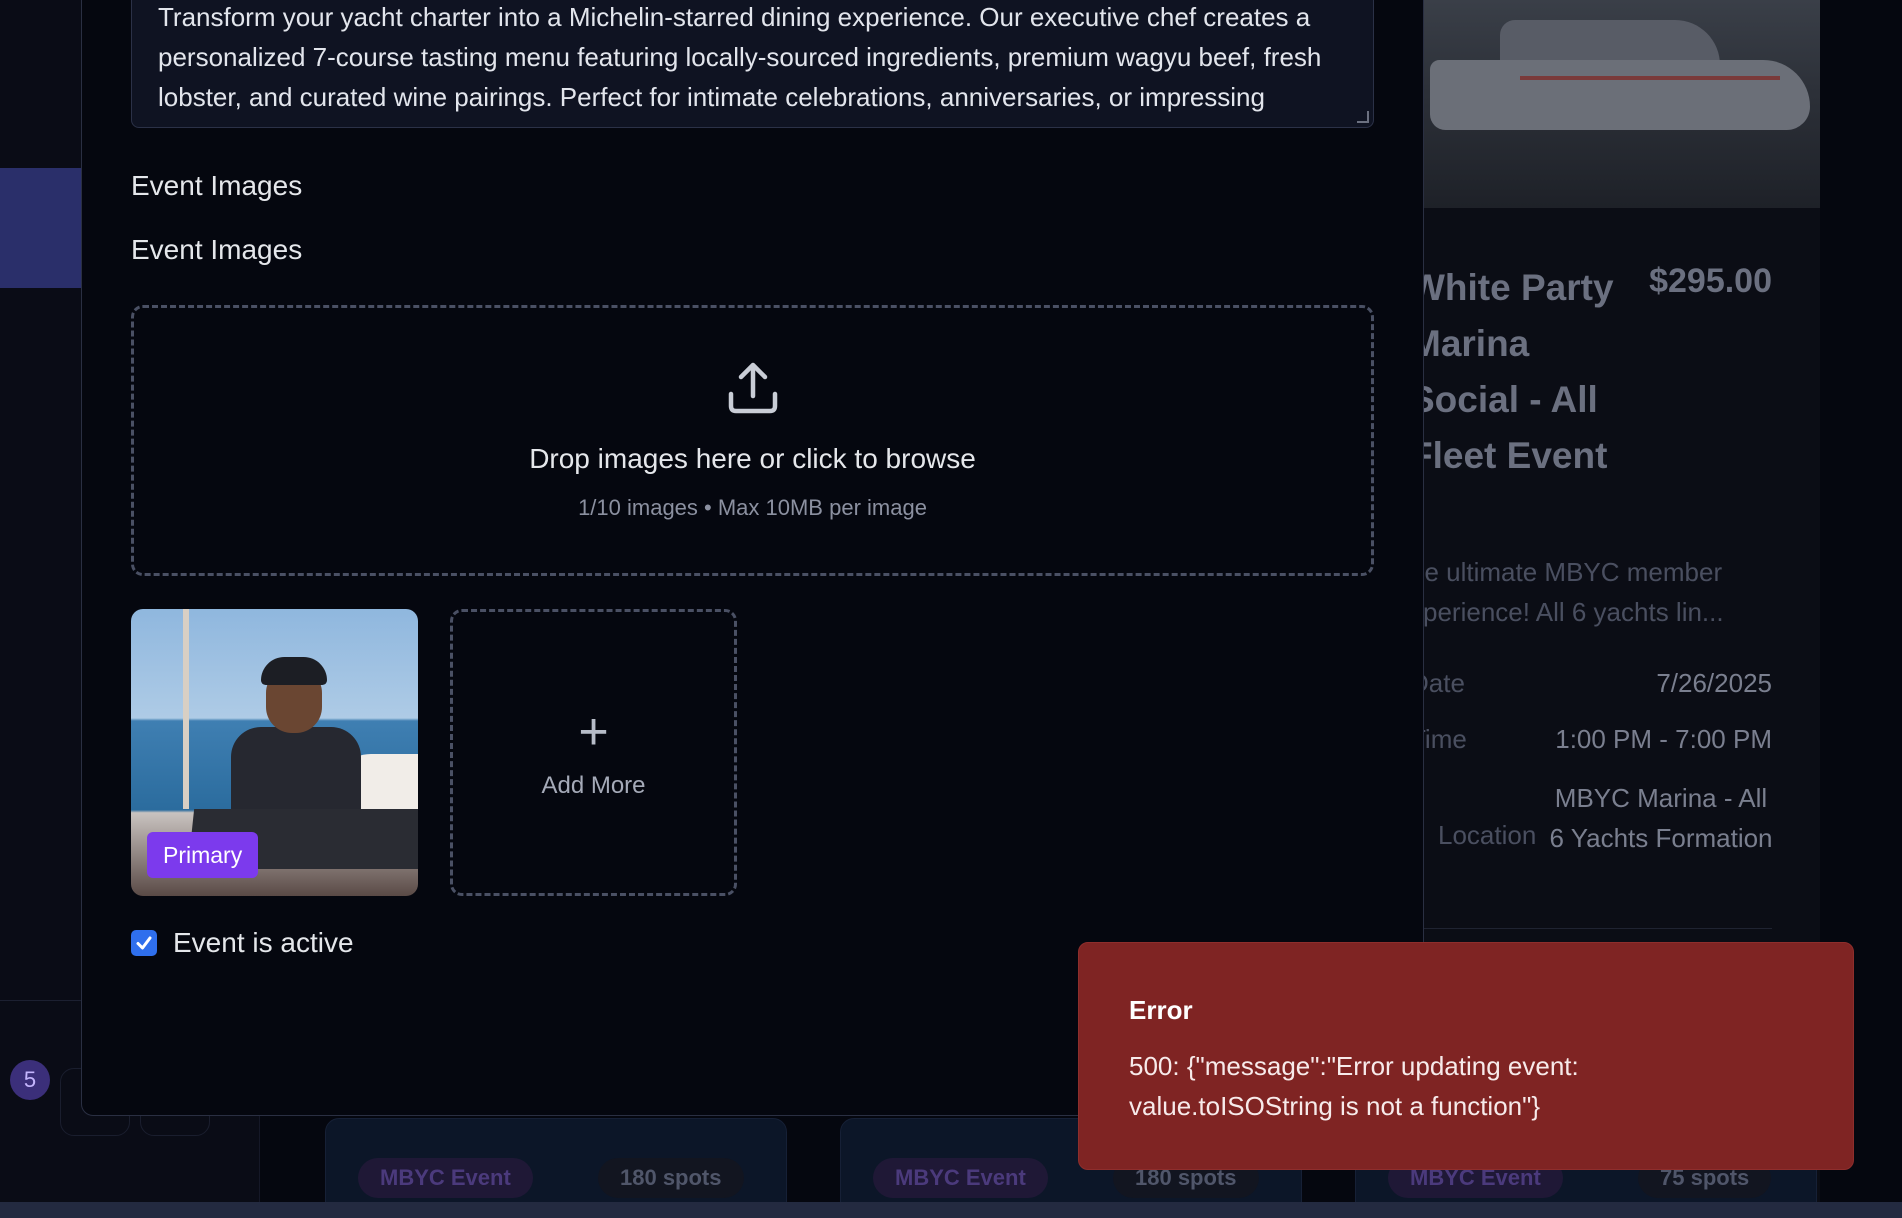 The height and width of the screenshot is (1218, 1902). I want to click on event-active-toggle: Event is active, so click(242, 943).